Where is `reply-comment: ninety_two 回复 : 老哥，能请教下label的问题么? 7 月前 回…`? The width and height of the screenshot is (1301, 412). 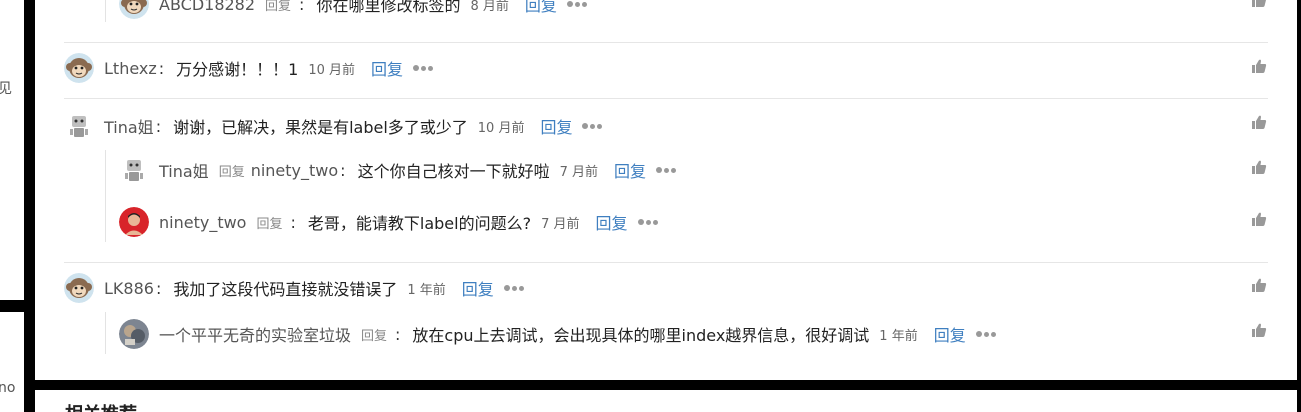
reply-comment: ninety_two 回复 : 老哥，能请教下label的问题么? 7 月前 回… is located at coordinates (389, 222).